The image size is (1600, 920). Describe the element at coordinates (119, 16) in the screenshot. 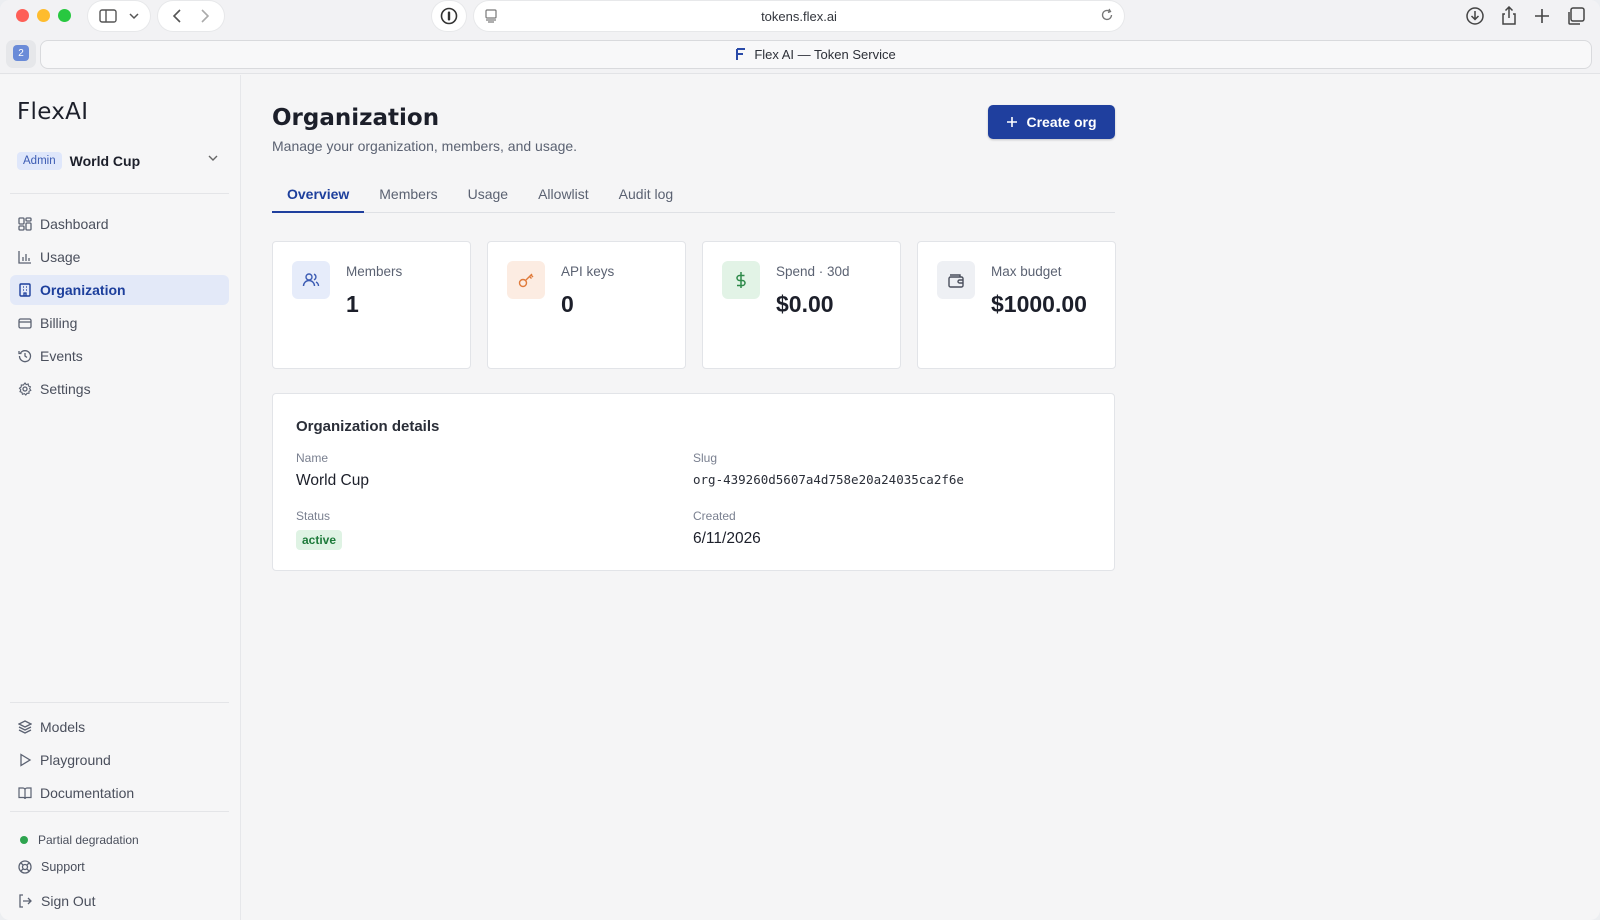

I see `sidebar-toggle-group` at that location.